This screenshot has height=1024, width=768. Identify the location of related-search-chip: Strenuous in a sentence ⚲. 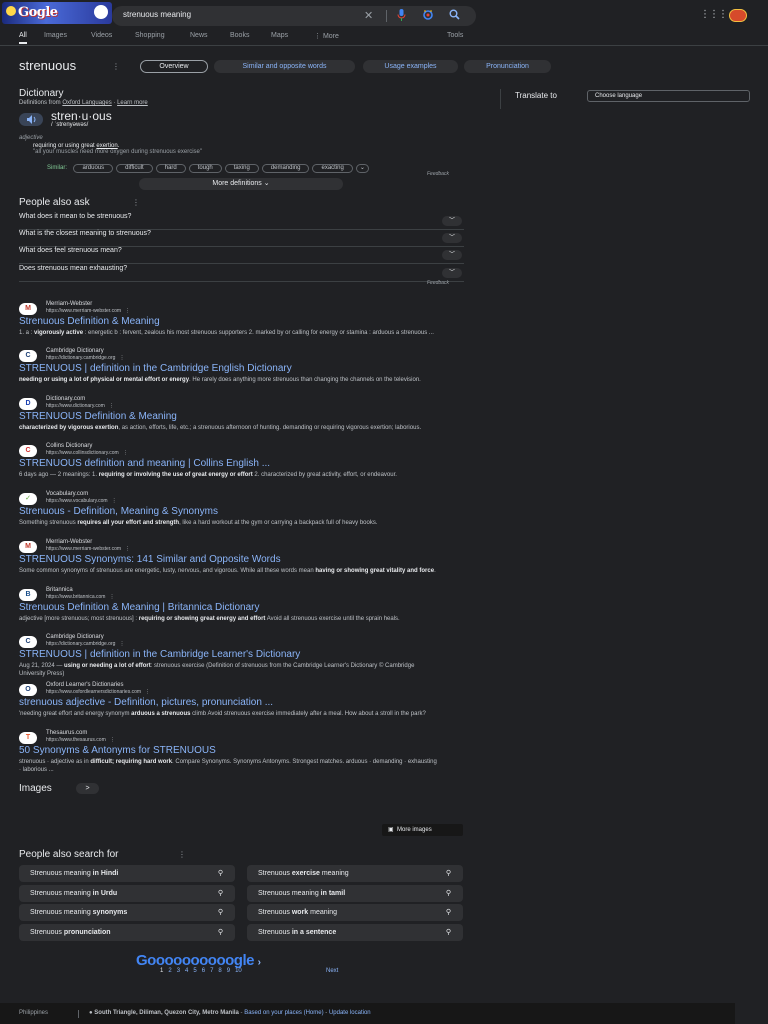
(355, 933).